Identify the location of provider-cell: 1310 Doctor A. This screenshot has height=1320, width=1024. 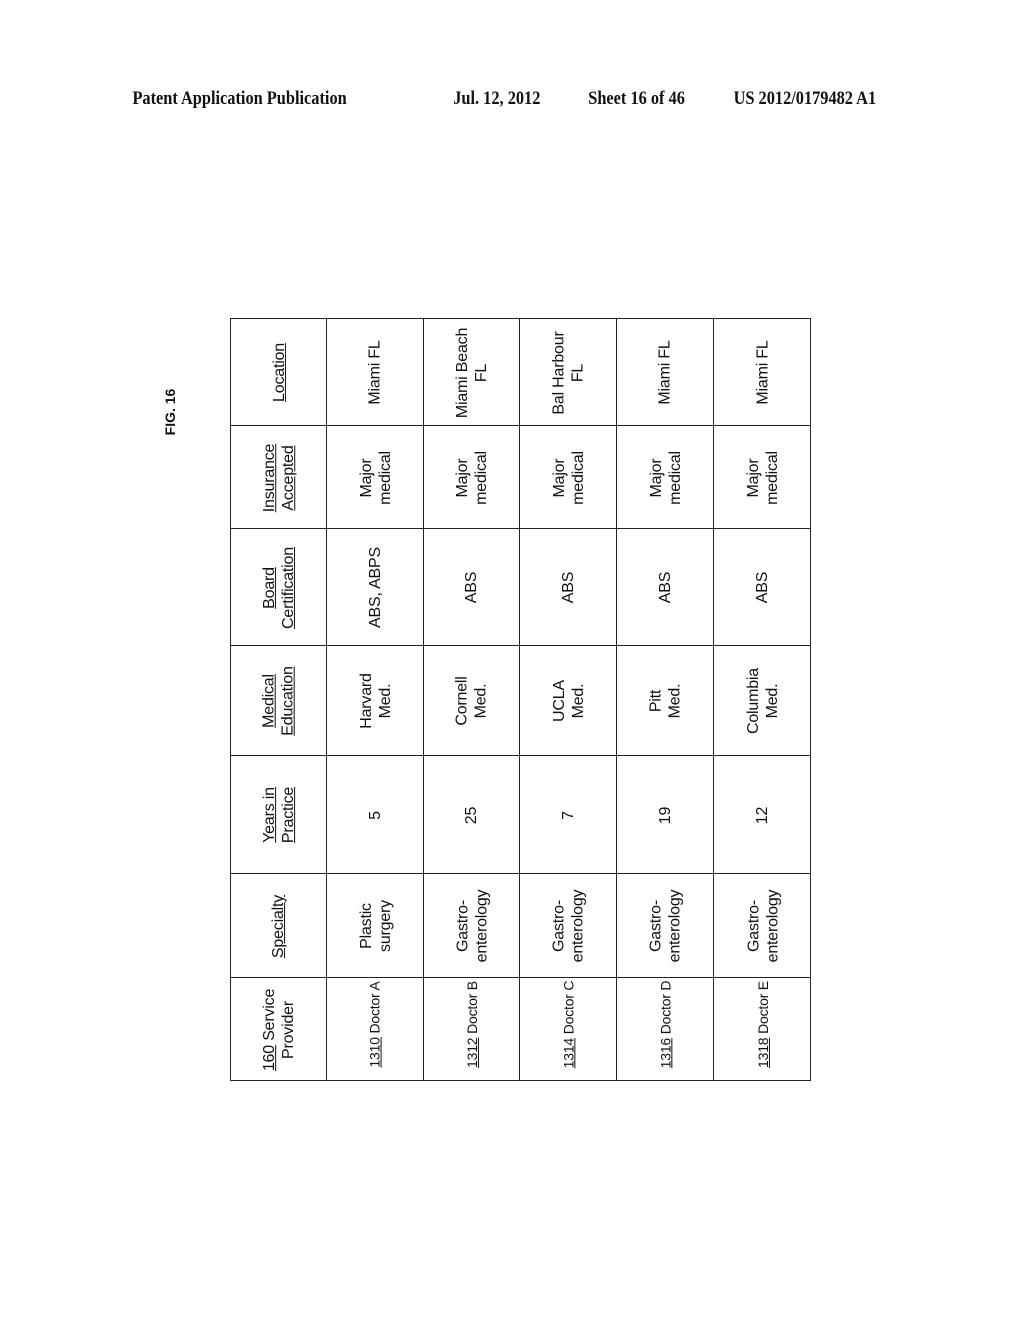
(375, 1030).